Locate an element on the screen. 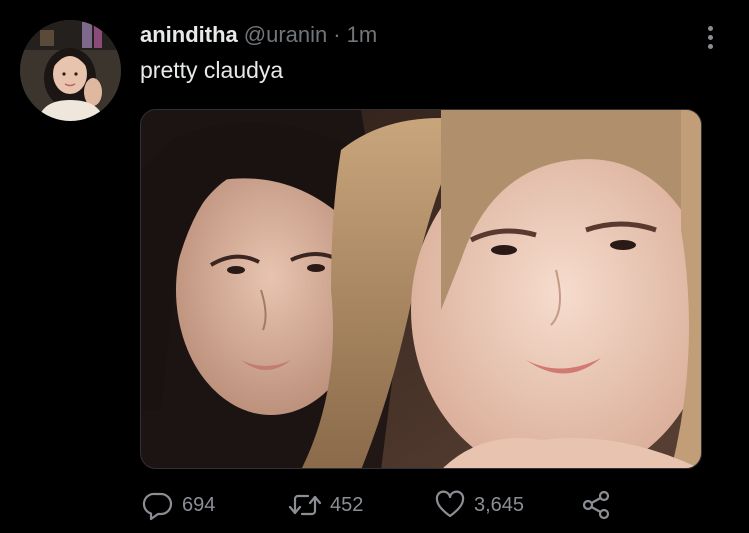 The width and height of the screenshot is (749, 533). timestamp: 1m is located at coordinates (362, 35).